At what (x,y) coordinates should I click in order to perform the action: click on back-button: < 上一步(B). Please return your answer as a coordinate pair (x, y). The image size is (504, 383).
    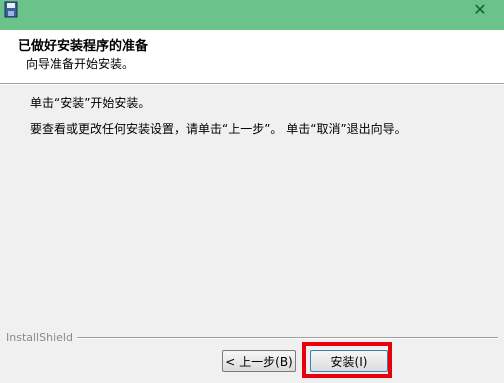
    Looking at the image, I should click on (259, 361).